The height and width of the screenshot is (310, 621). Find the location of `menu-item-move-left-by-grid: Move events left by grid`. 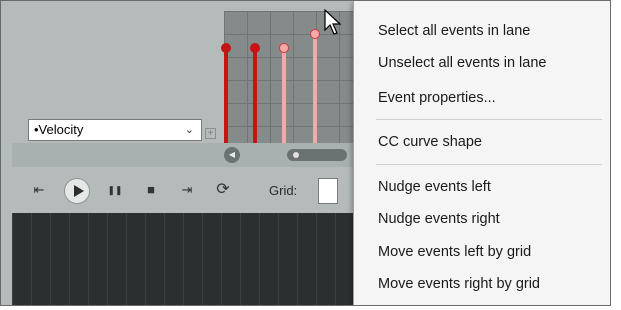

menu-item-move-left-by-grid: Move events left by grid is located at coordinates (482, 252).